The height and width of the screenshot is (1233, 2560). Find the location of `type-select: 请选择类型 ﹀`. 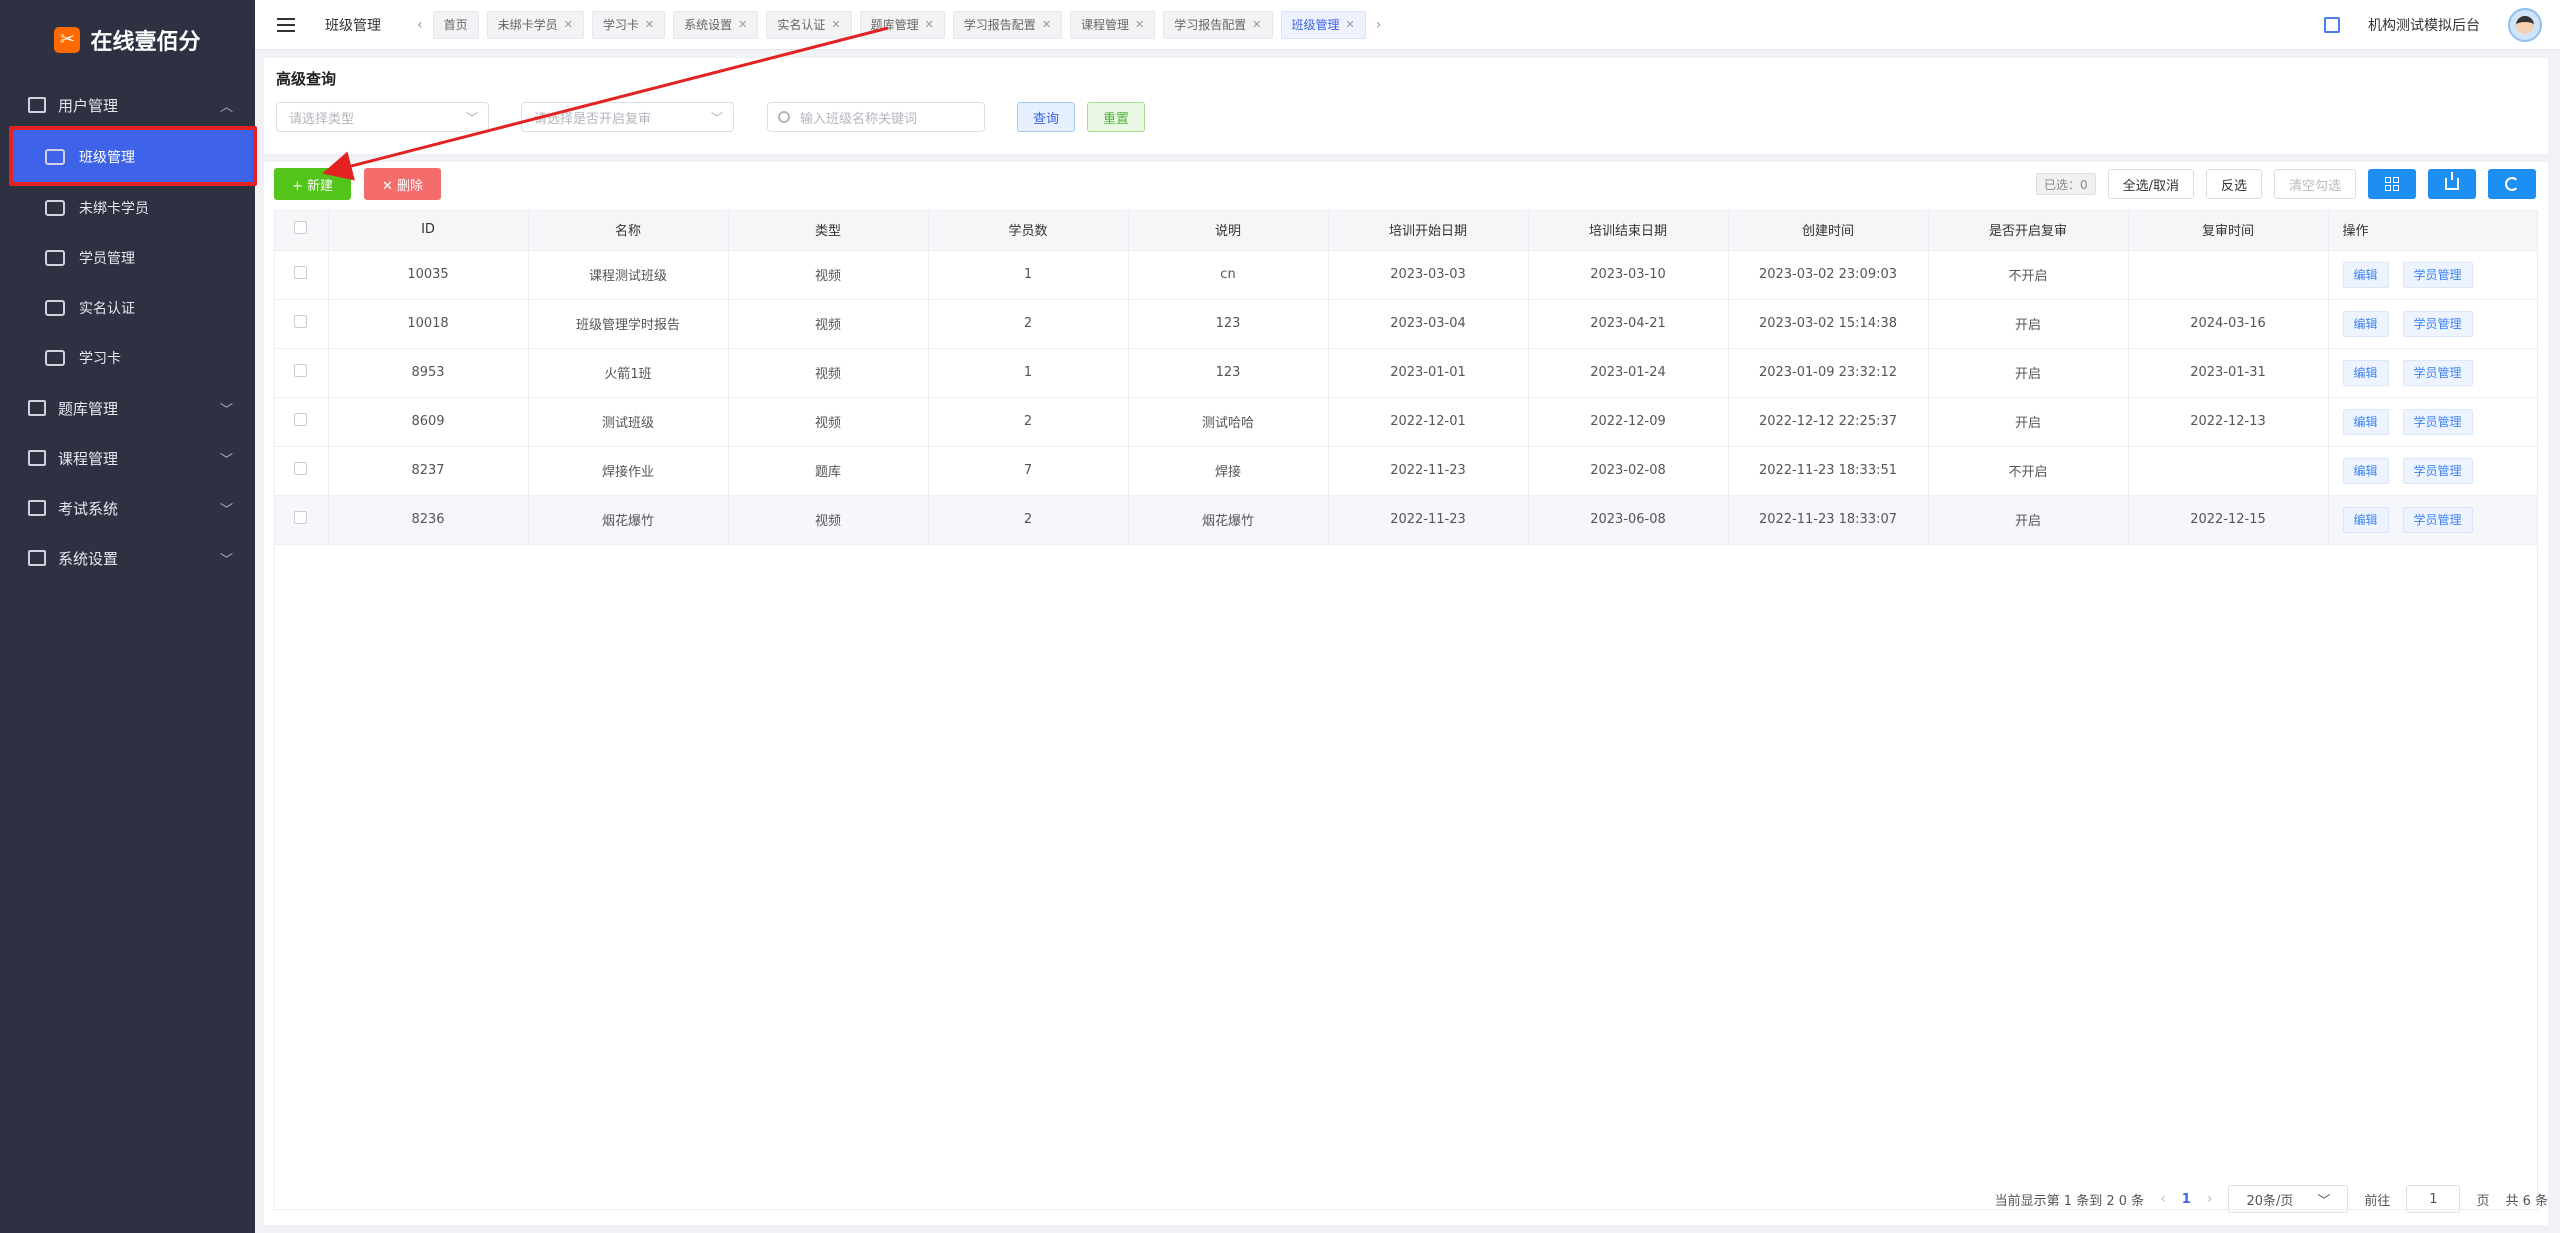

type-select: 请选择类型 ﹀ is located at coordinates (382, 117).